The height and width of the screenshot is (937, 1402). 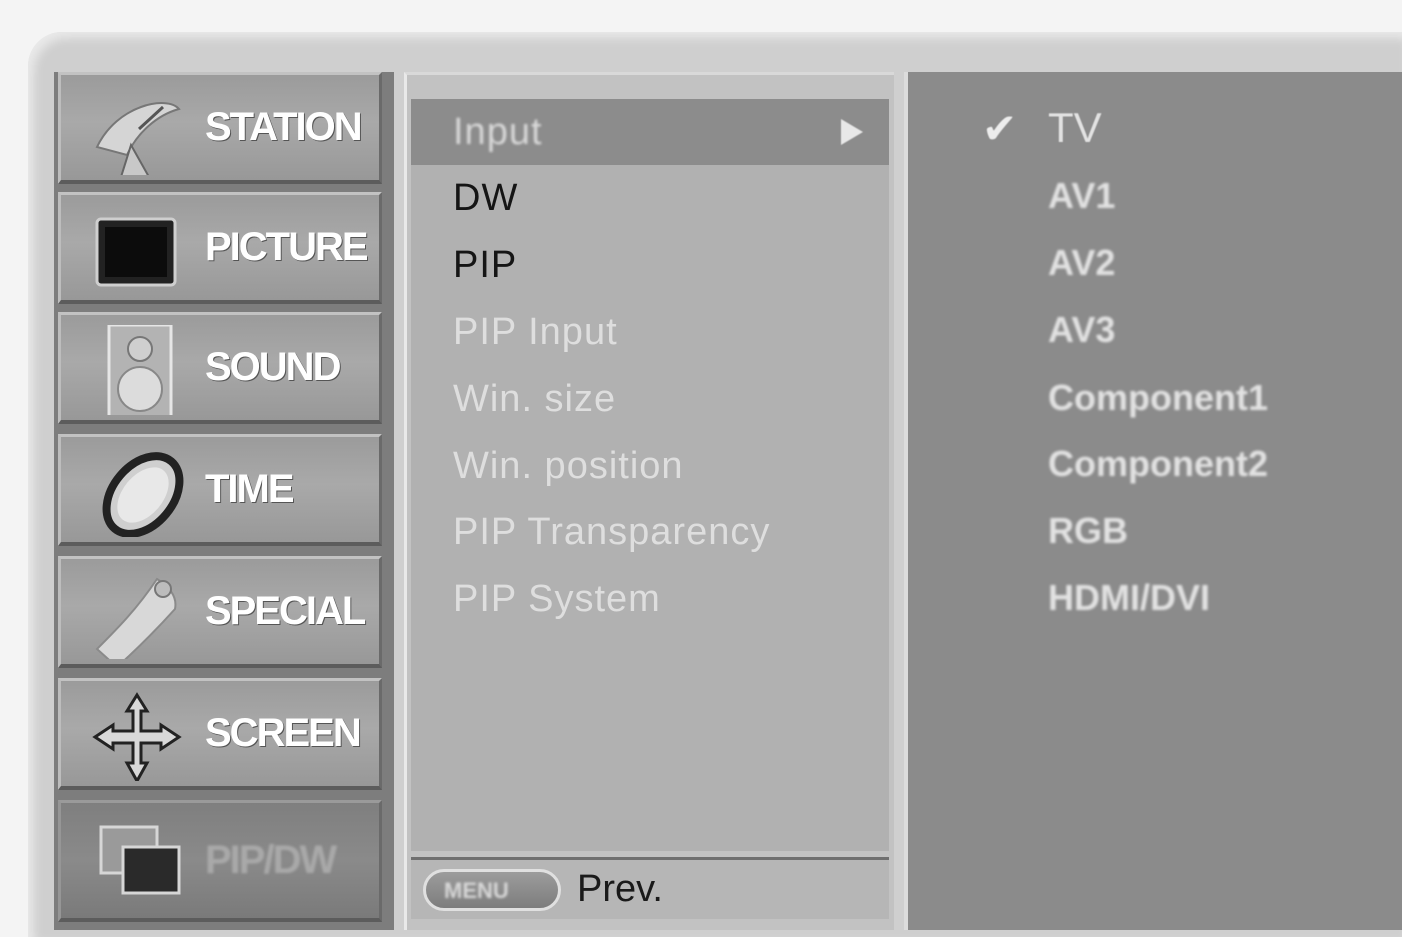 I want to click on option-label: AV1, so click(x=1082, y=195).